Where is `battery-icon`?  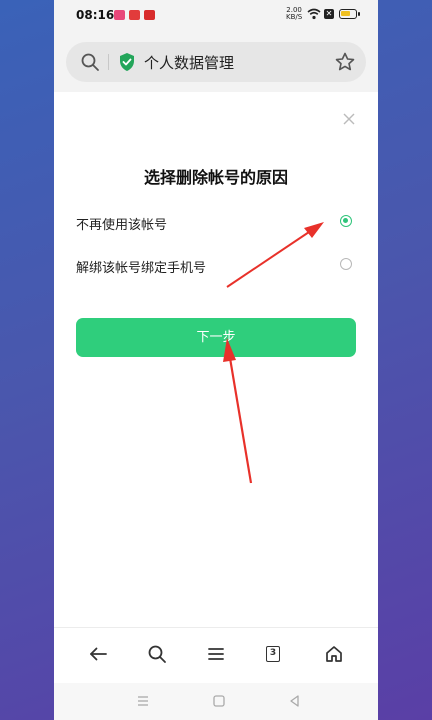 battery-icon is located at coordinates (349, 14).